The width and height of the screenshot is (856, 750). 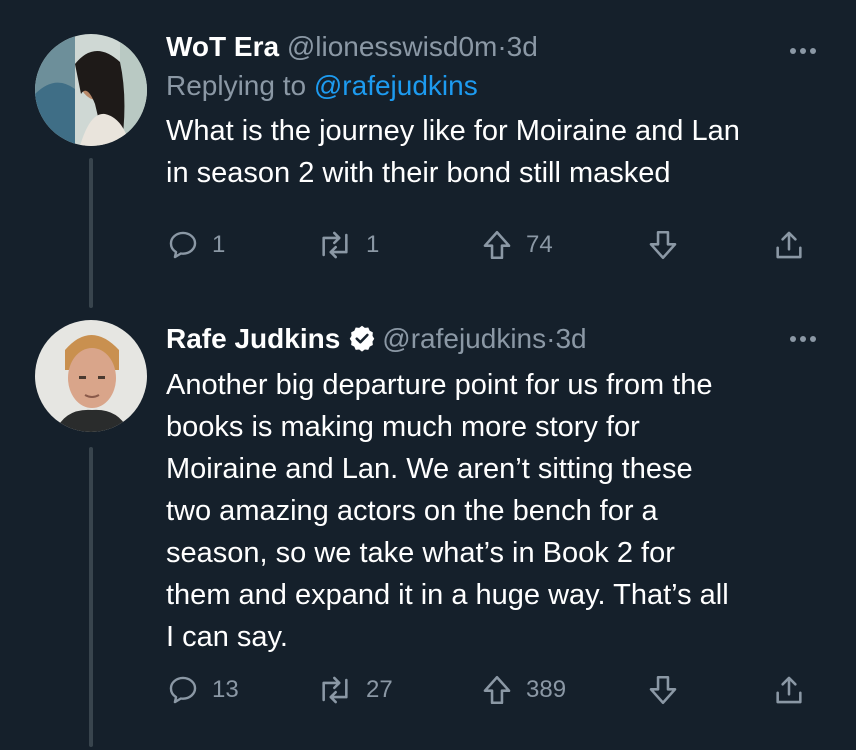 I want to click on user-handle: @lionesswisd0m, so click(x=392, y=46).